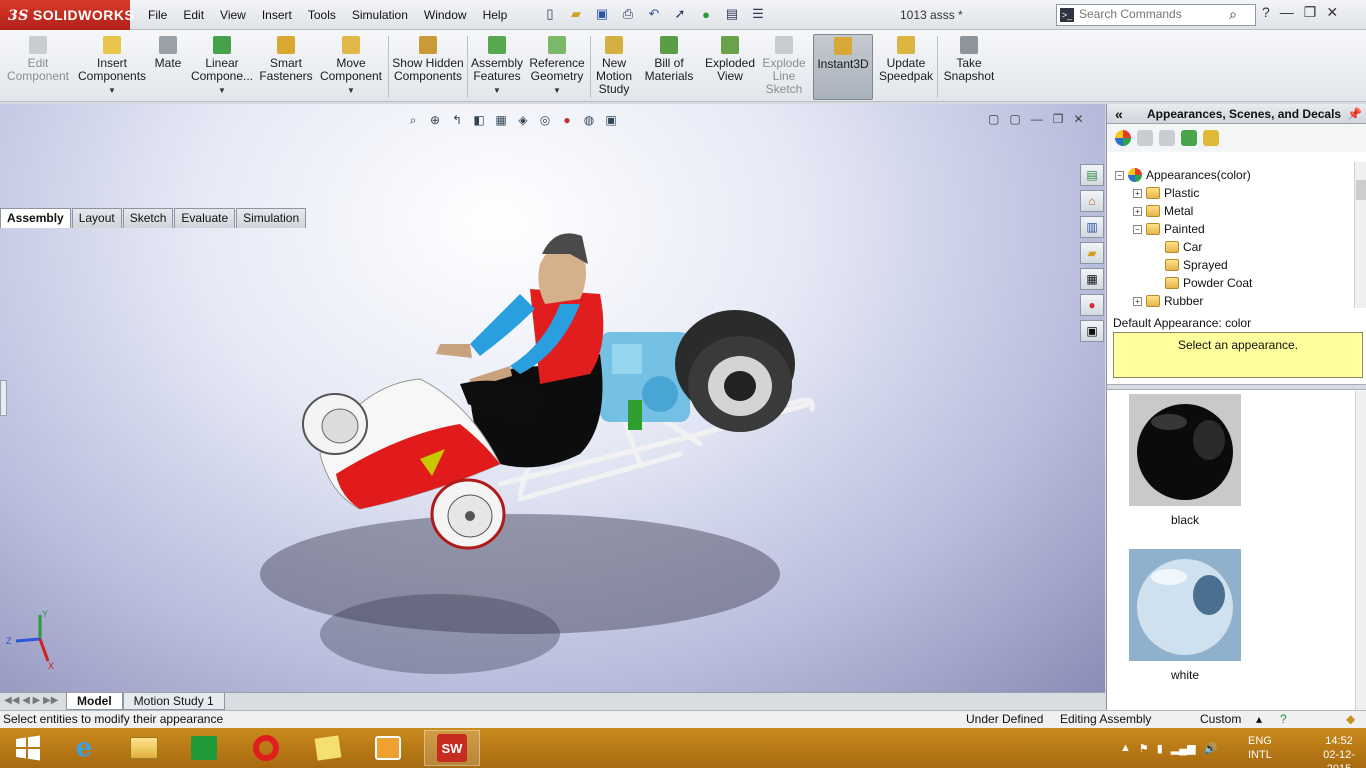  What do you see at coordinates (1037, 119) in the screenshot?
I see `viewport-minimize-icon: —` at bounding box center [1037, 119].